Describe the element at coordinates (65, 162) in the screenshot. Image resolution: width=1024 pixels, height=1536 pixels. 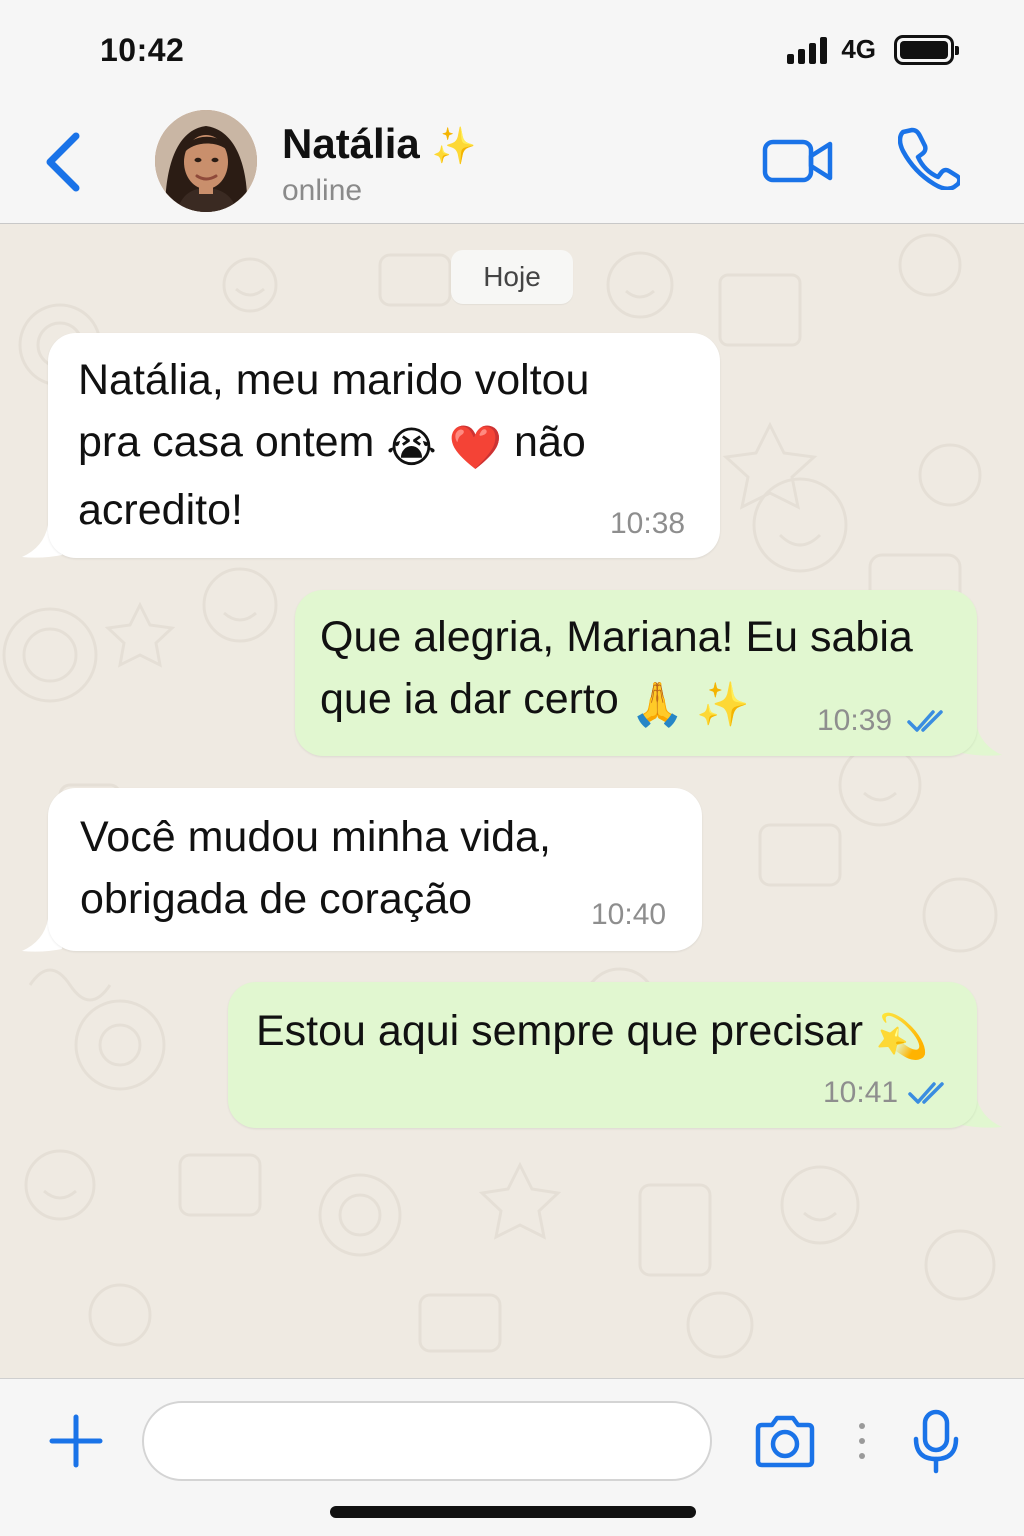
I see `chevron-left-icon` at that location.